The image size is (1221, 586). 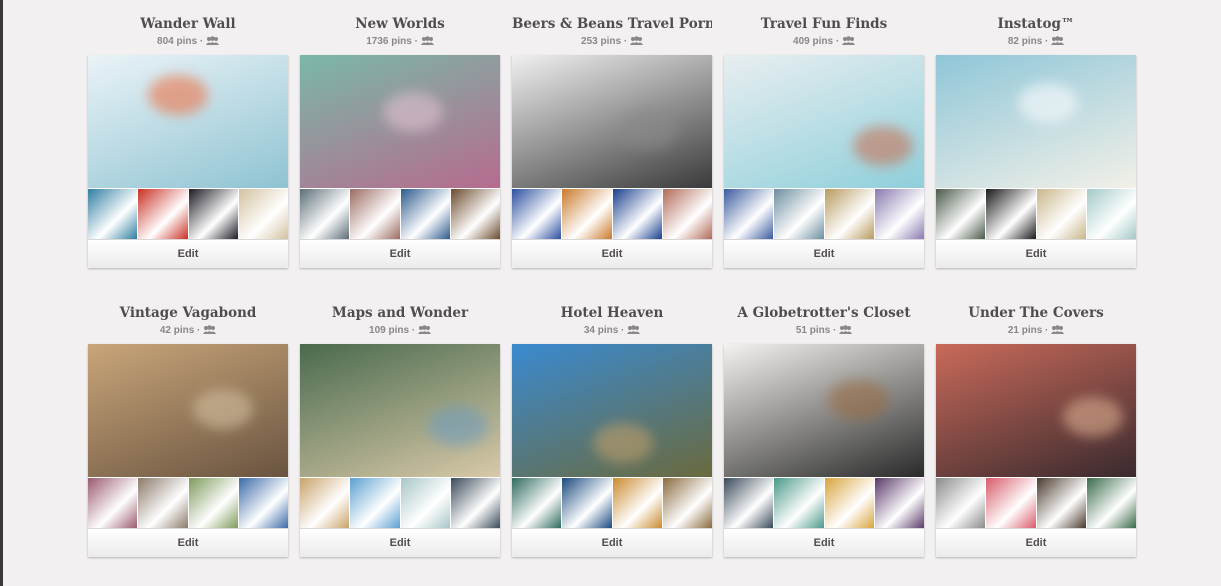 I want to click on board-title: Hotel Heaven, so click(x=612, y=313).